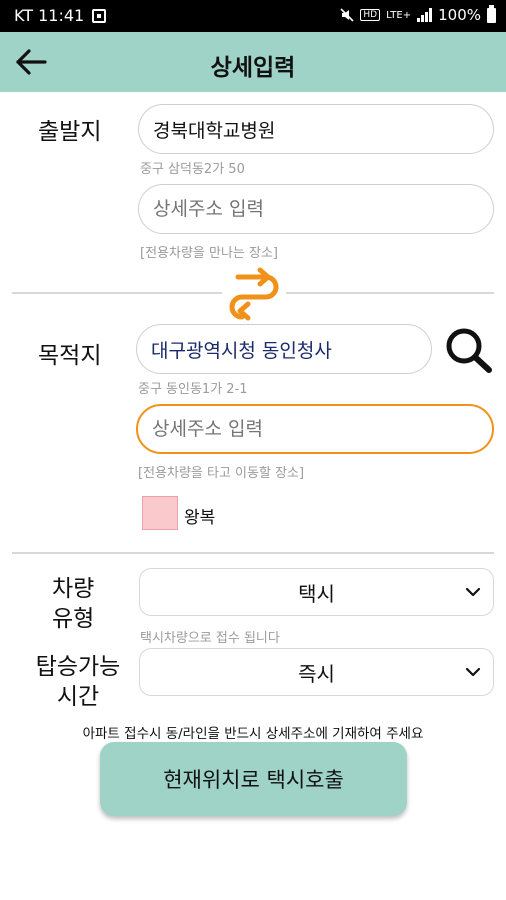 This screenshot has height=900, width=506. I want to click on app-bar: 상세입력, so click(253, 62).